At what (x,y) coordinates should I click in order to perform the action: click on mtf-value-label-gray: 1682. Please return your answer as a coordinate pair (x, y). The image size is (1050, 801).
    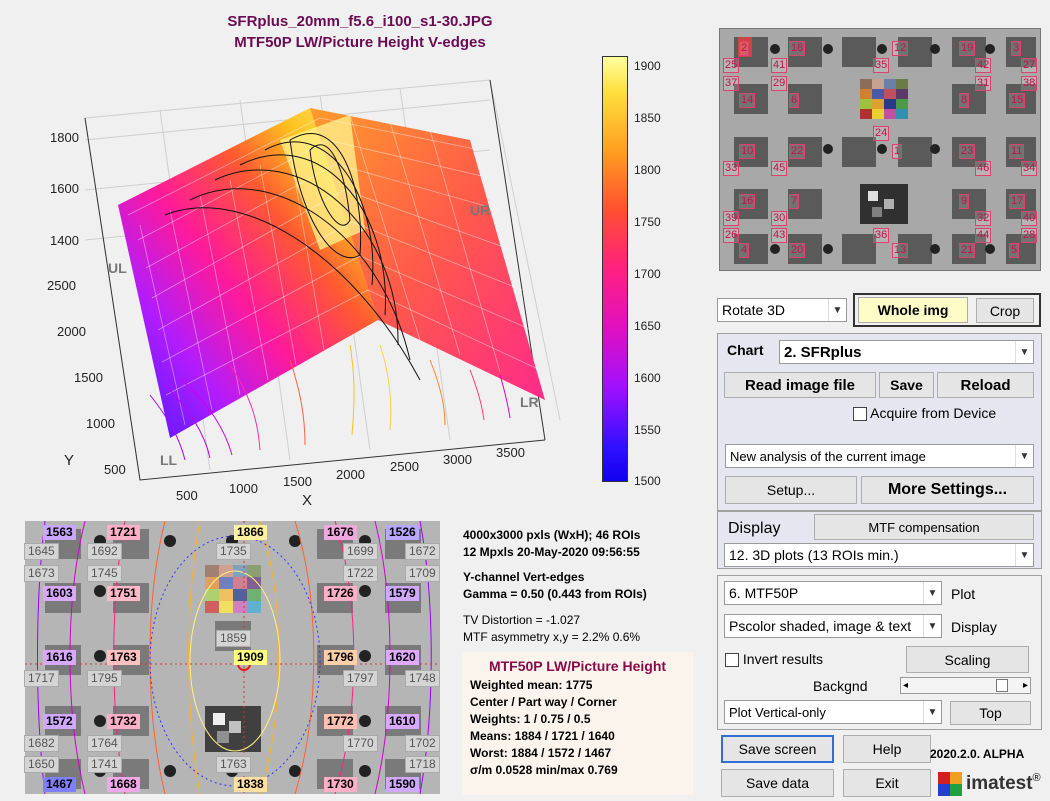
    Looking at the image, I should click on (41, 743).